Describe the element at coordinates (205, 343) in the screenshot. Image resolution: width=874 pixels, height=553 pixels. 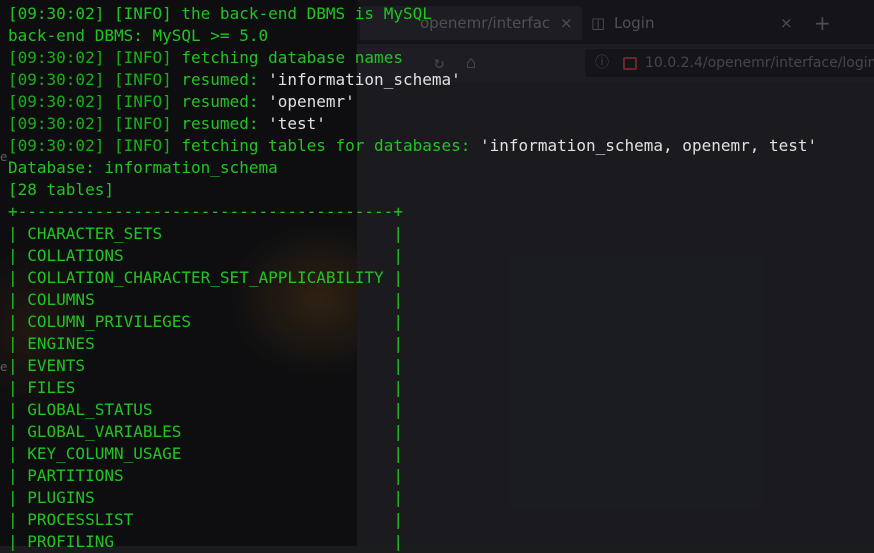
I see `table-row: | ENGINES |` at that location.